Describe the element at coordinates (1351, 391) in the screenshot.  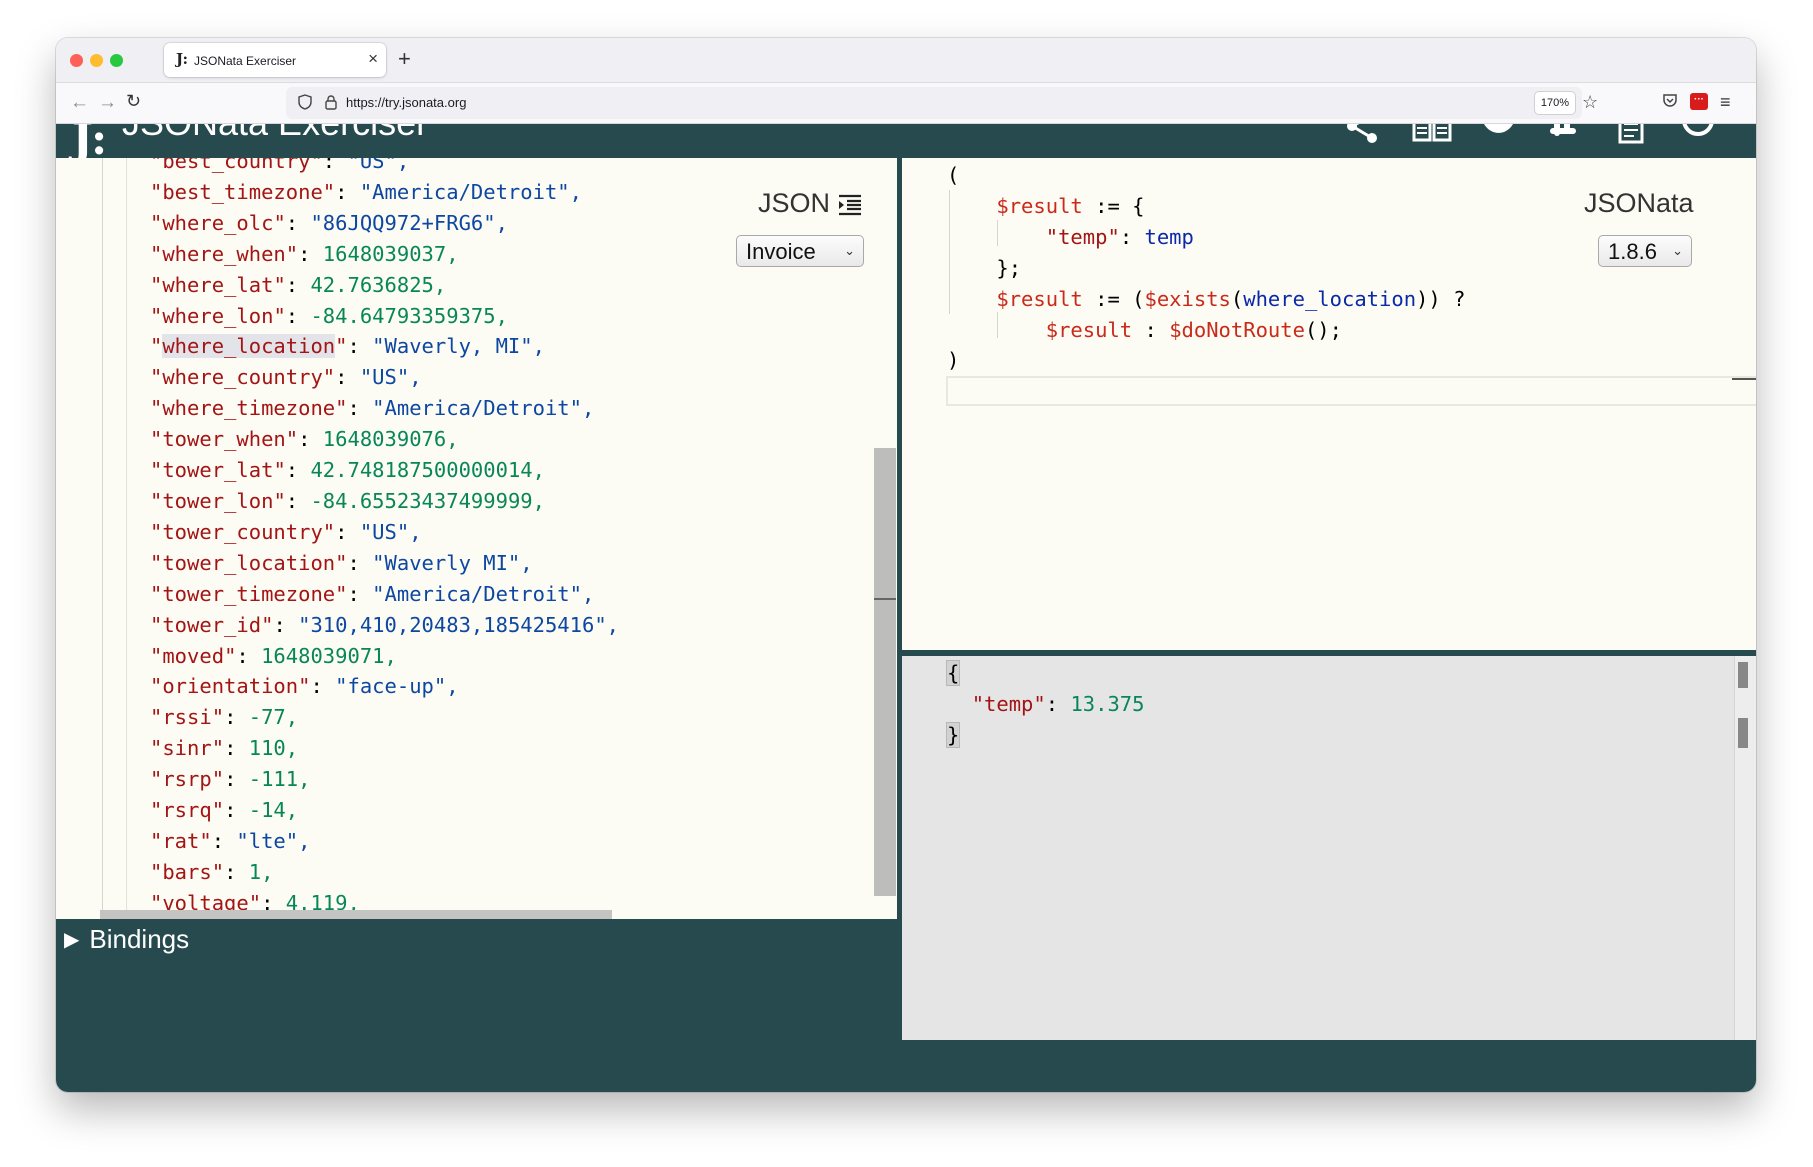
I see `error-message-box` at that location.